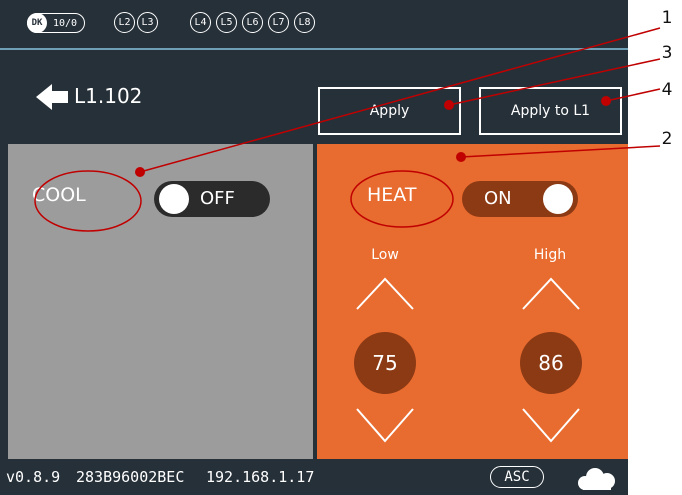  I want to click on callout-number-1: 1, so click(667, 18).